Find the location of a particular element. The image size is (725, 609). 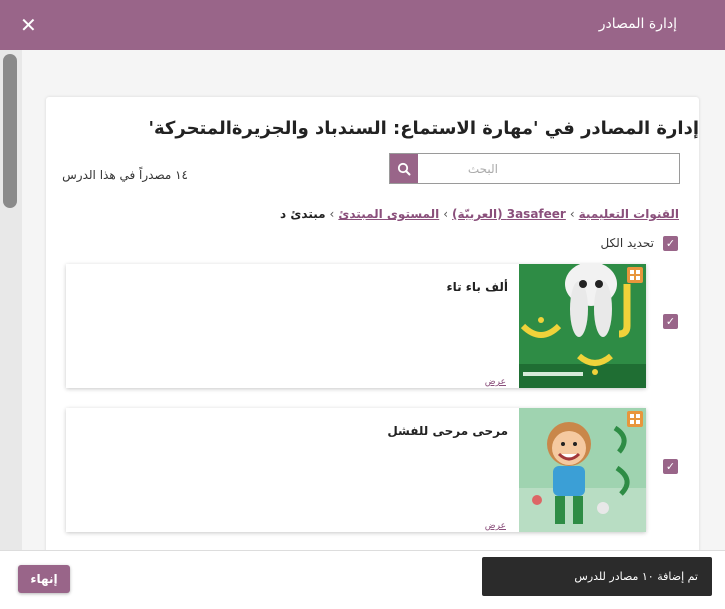

modal-title: إدارة المصادر is located at coordinates (637, 24).